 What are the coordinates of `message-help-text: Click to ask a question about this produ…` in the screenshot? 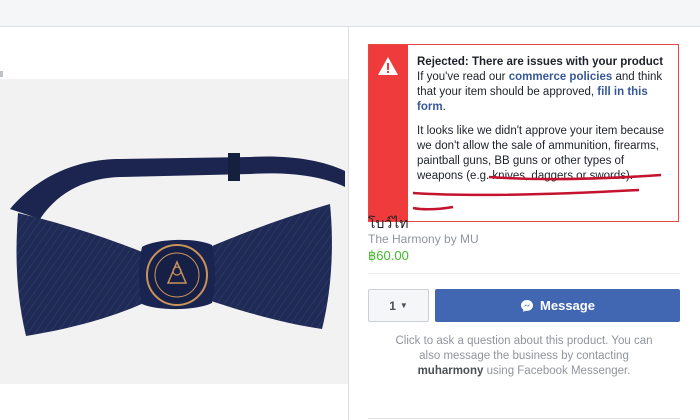 It's located at (524, 356).